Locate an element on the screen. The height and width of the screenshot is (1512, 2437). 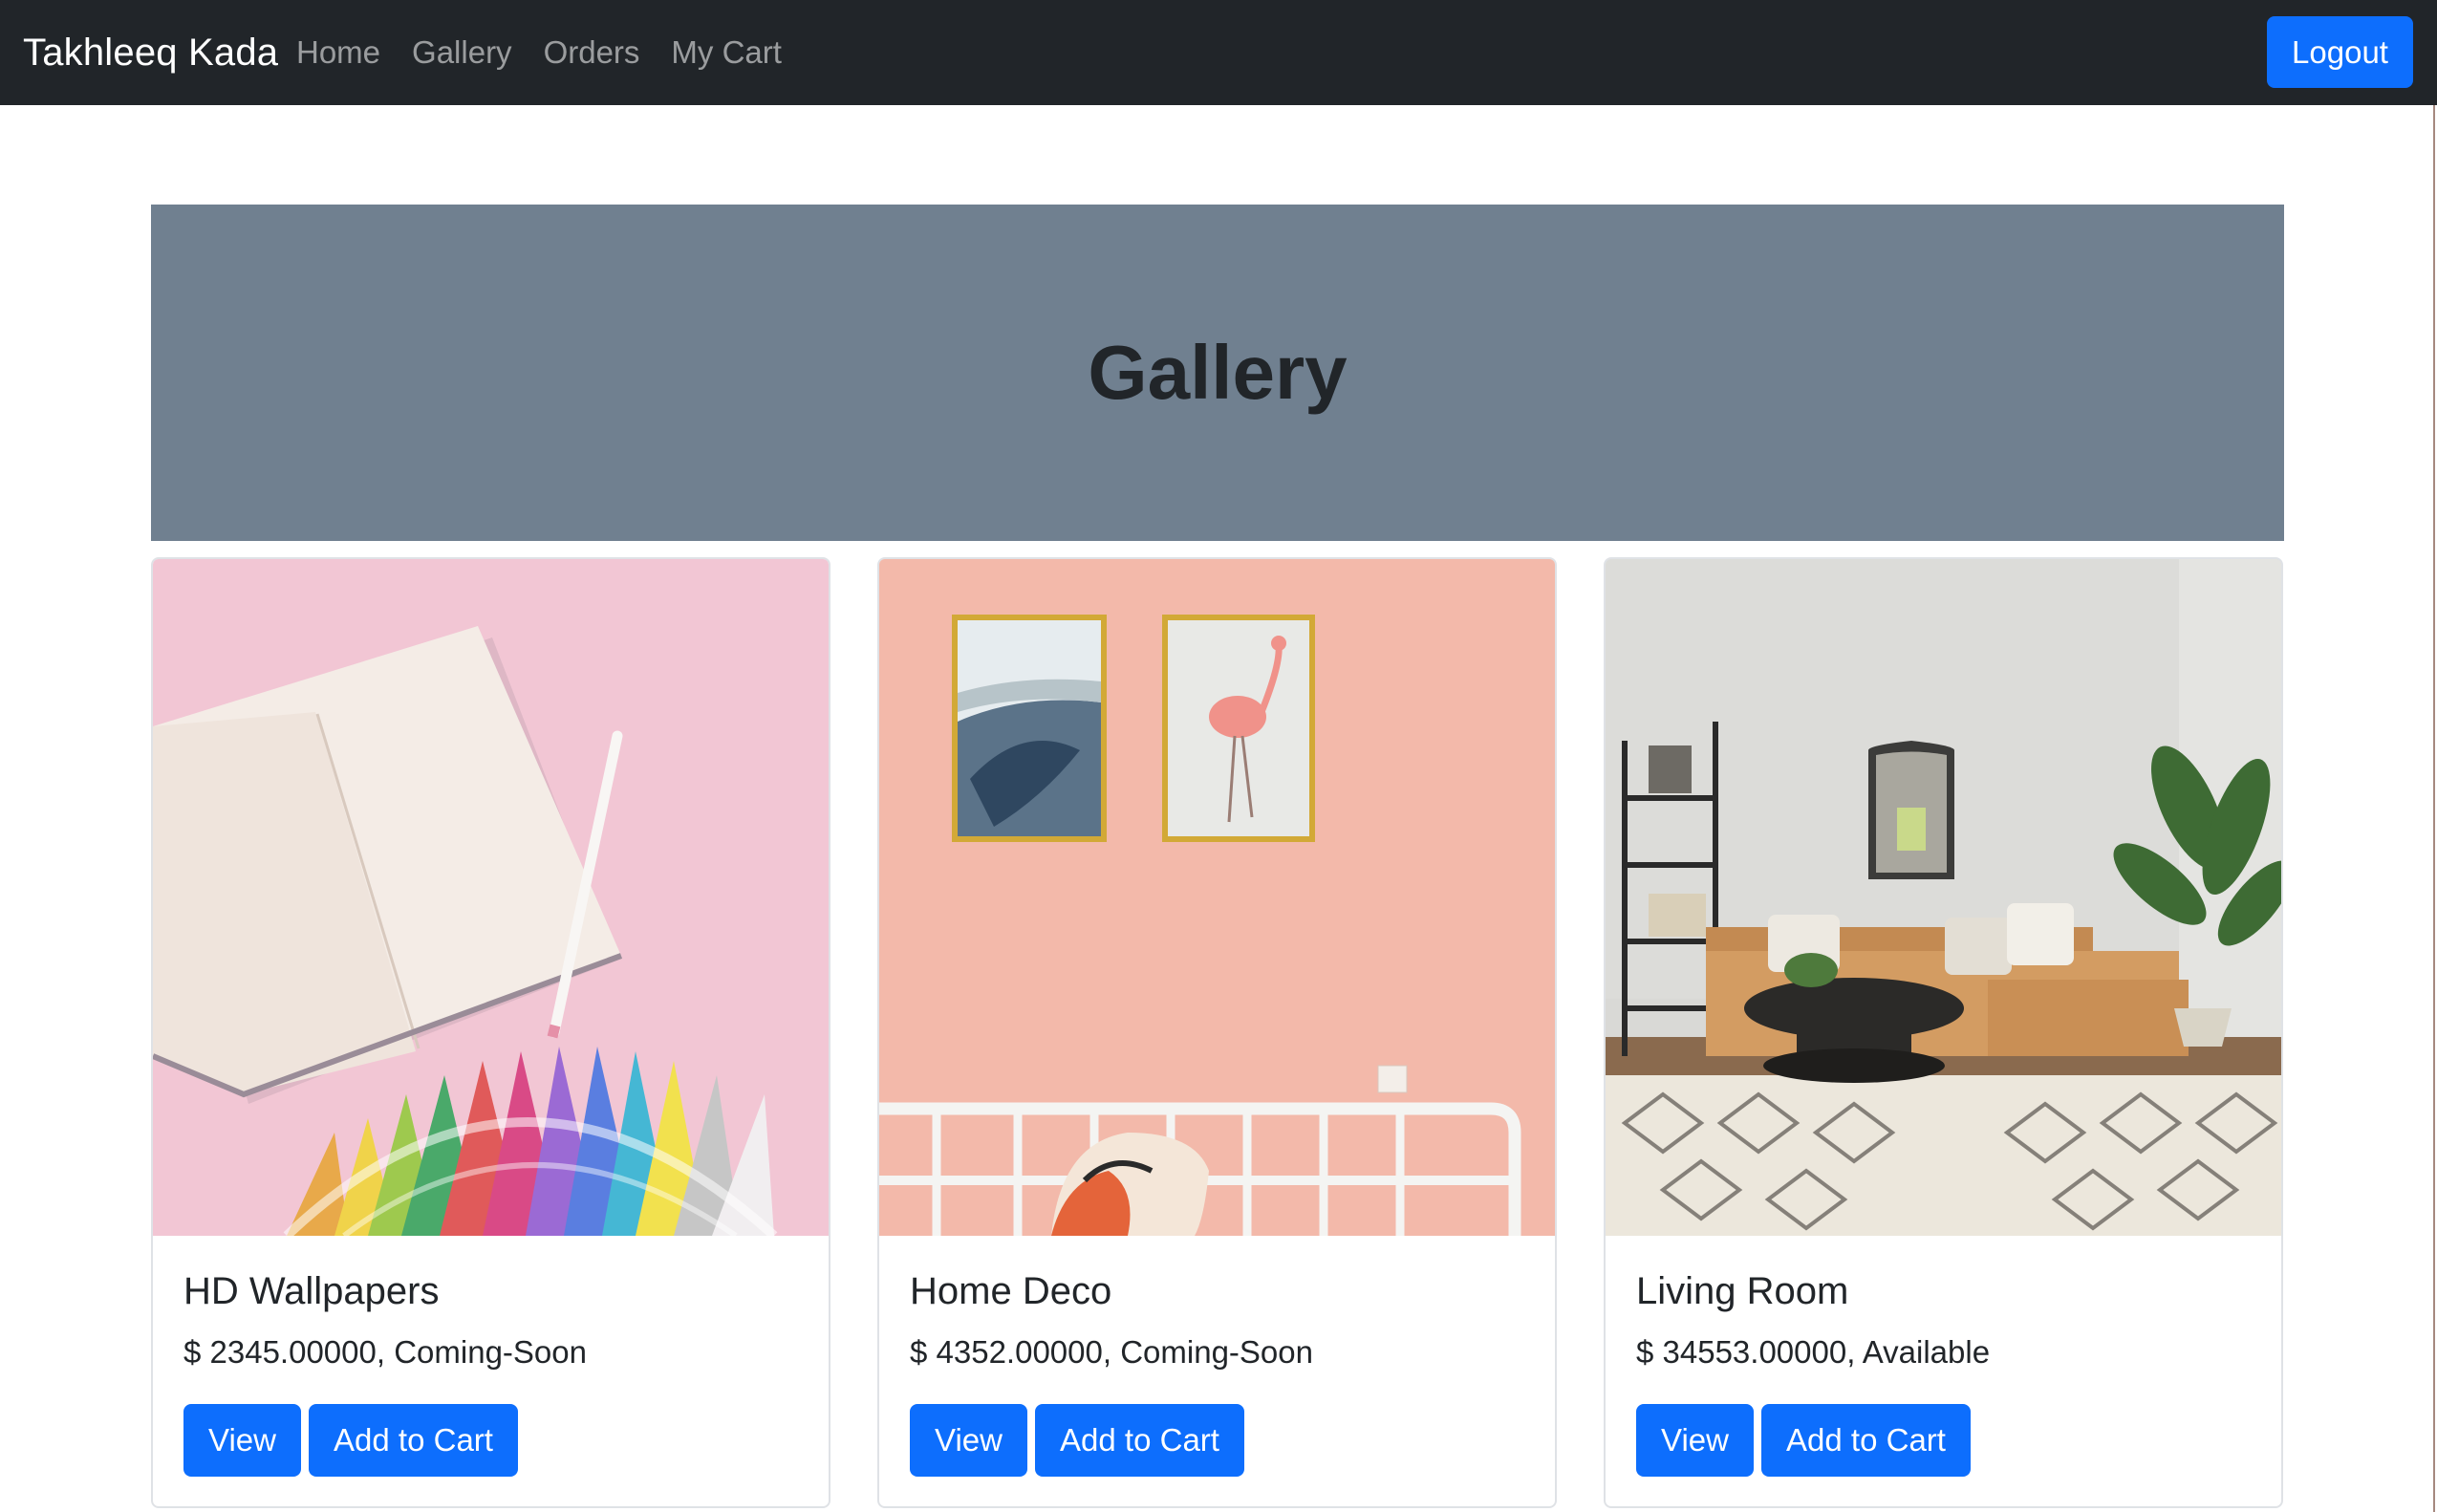
notebook-swatches-picture is located at coordinates (491, 897).